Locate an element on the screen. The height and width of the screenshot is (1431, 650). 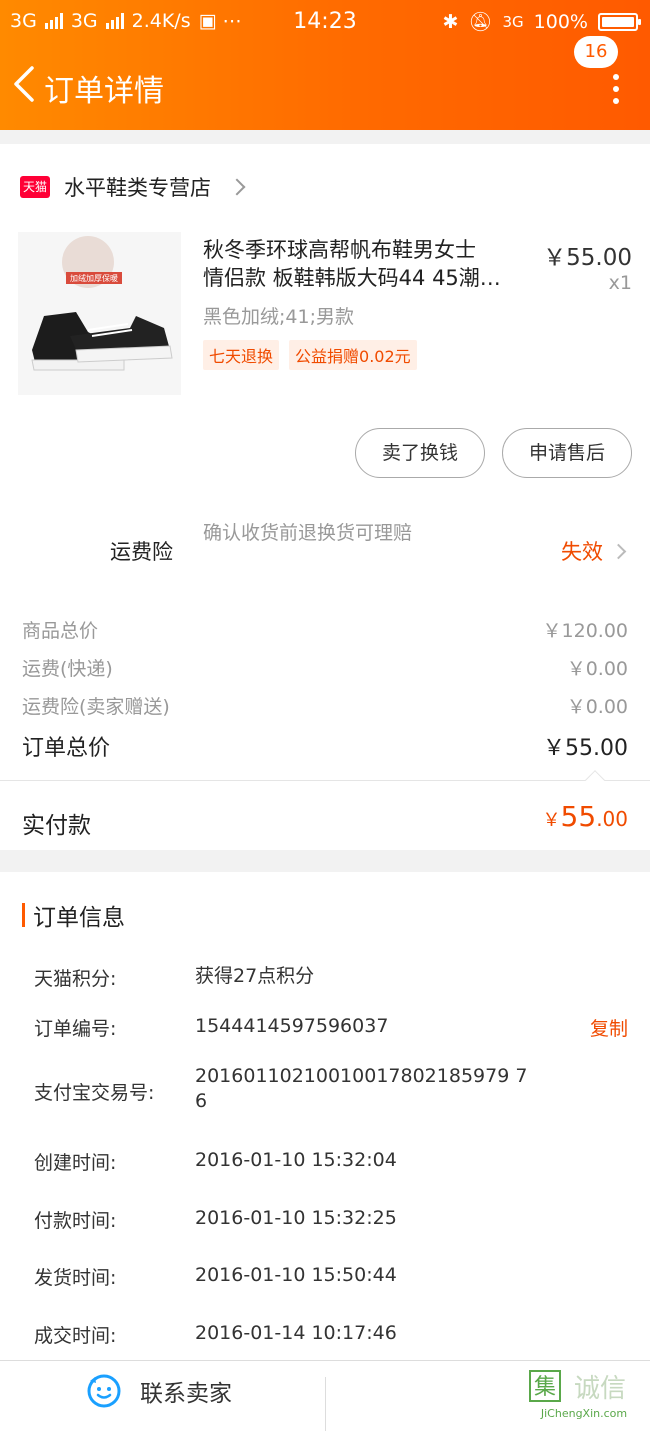
item-tags: 七天退换 公益捐赠0.02元 is located at coordinates (310, 355).